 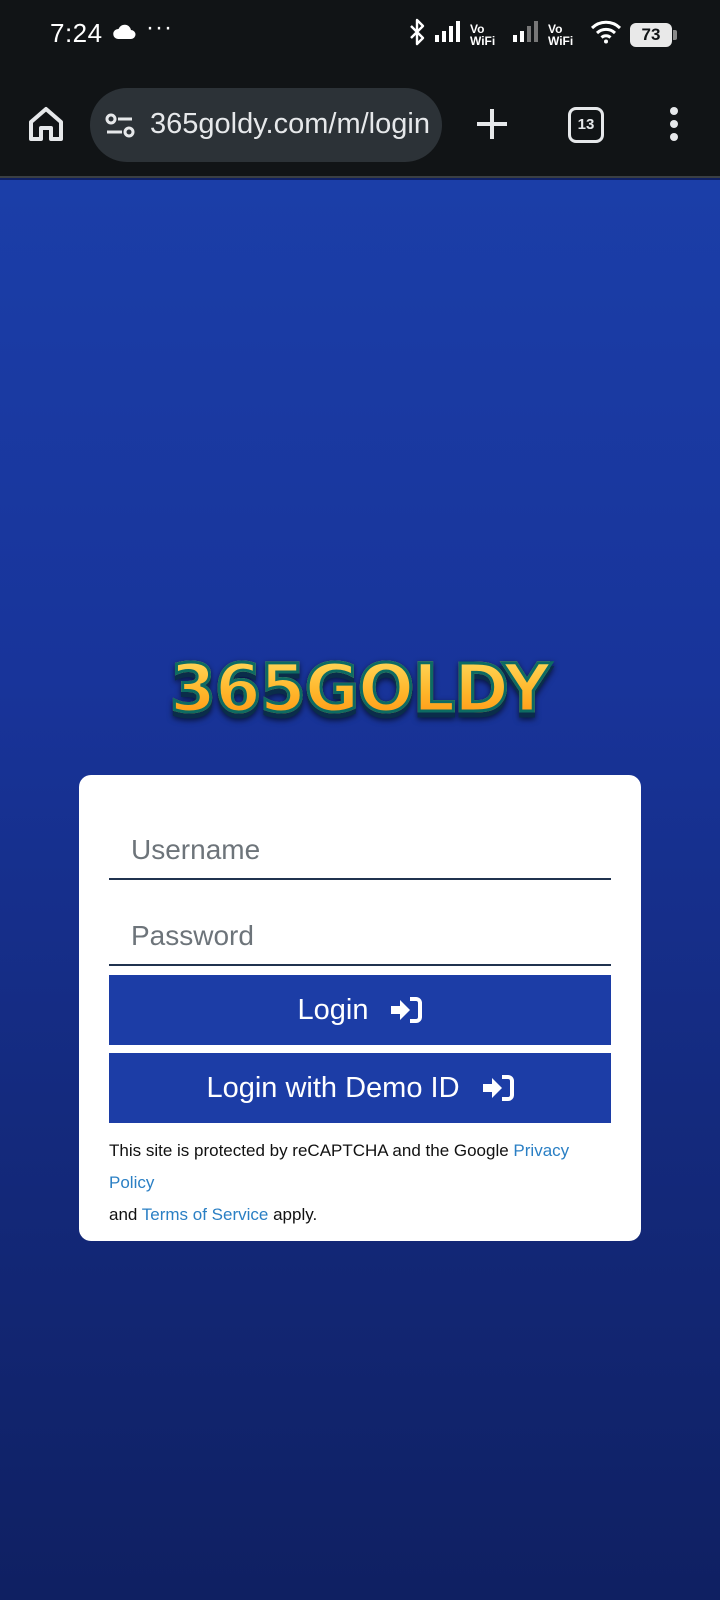 I want to click on bluetooth-icon, so click(x=417, y=34).